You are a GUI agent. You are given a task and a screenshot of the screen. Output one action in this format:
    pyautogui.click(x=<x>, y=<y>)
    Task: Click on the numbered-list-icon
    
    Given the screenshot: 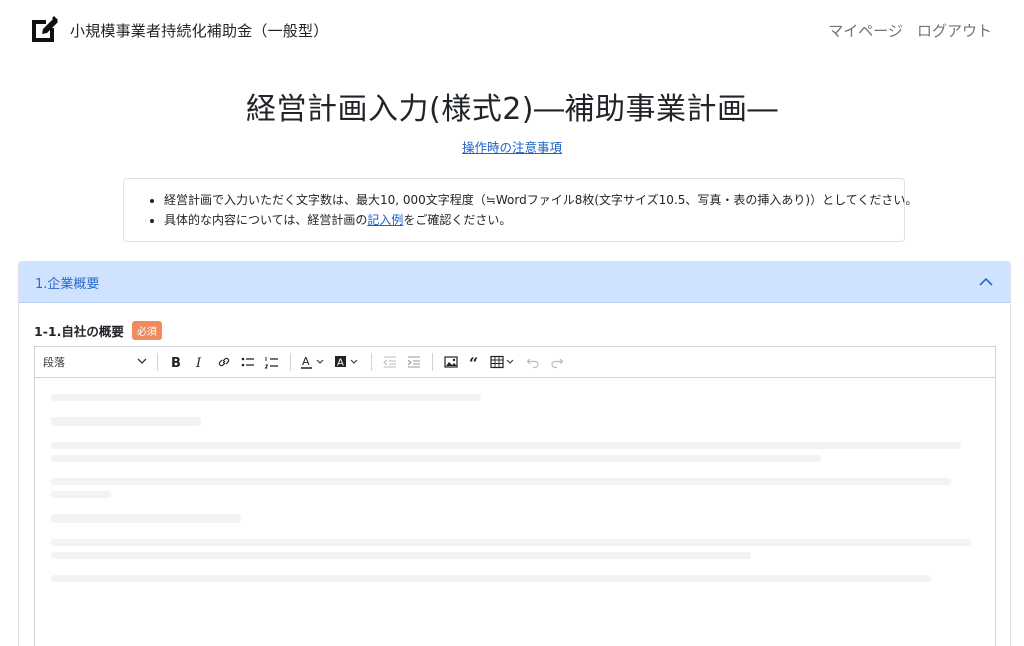 What is the action you would take?
    pyautogui.click(x=272, y=362)
    